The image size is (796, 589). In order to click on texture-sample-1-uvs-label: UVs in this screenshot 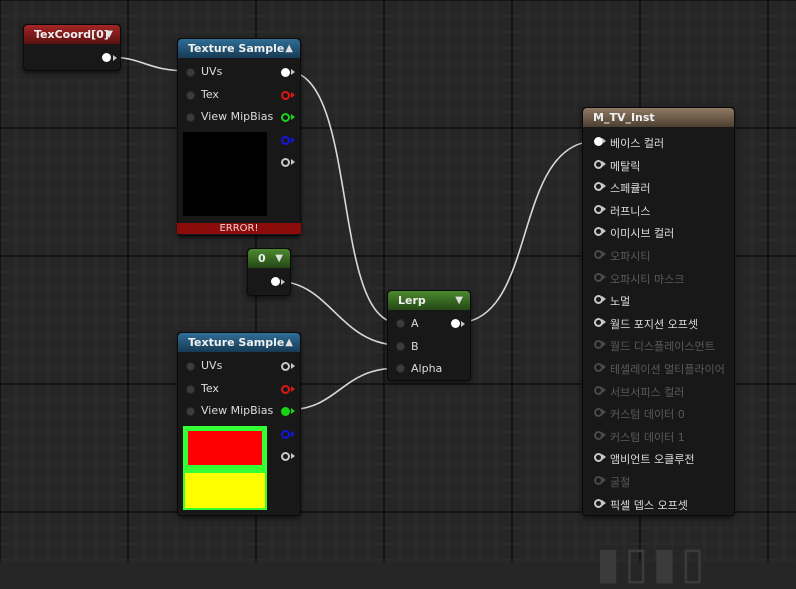, I will do `click(212, 71)`.